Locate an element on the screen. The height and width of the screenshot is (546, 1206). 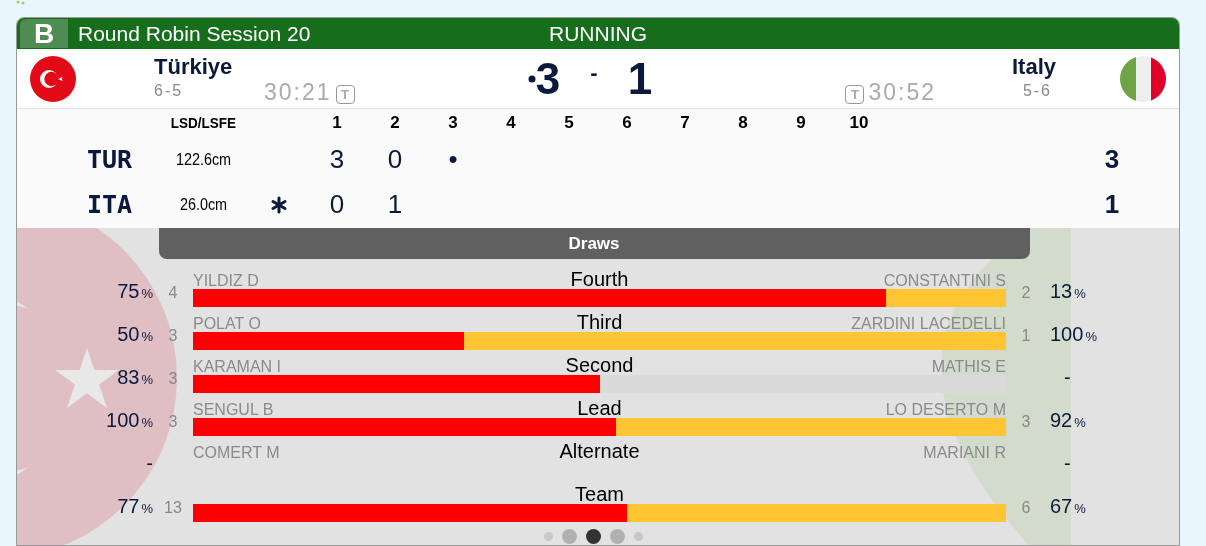
right-percentage: 13% is located at coordinates (1068, 291).